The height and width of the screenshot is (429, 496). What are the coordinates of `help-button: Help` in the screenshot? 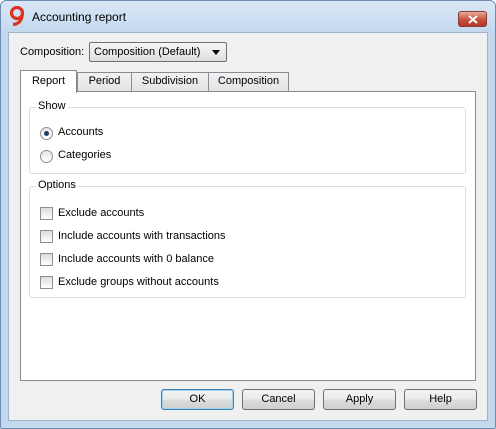 It's located at (440, 399).